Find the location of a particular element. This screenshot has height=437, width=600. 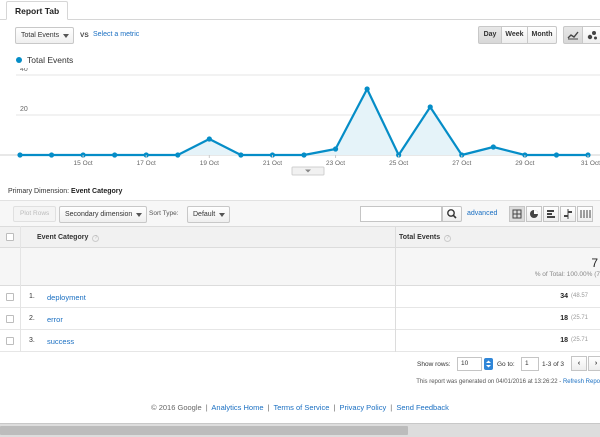

pie-chart-icon is located at coordinates (534, 214).